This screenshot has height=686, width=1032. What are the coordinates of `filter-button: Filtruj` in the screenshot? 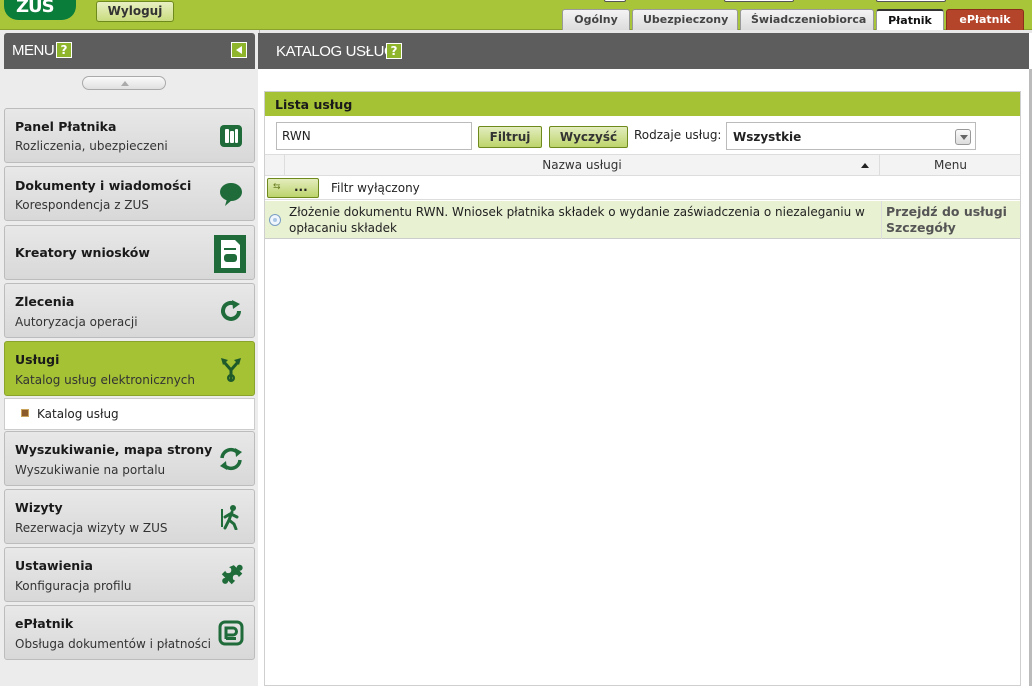 It's located at (510, 137).